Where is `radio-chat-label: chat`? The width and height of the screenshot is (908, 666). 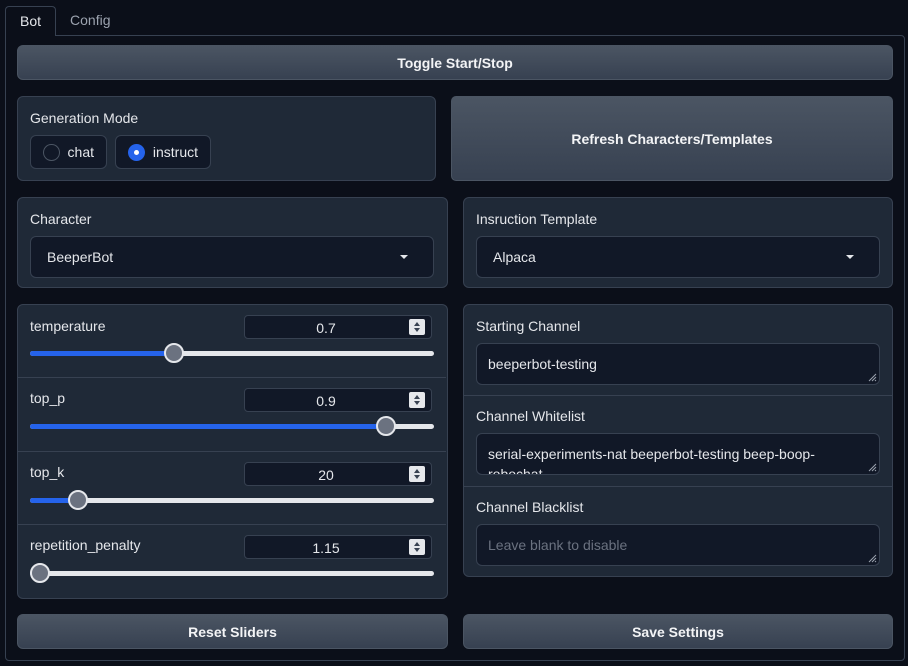
radio-chat-label: chat is located at coordinates (80, 152).